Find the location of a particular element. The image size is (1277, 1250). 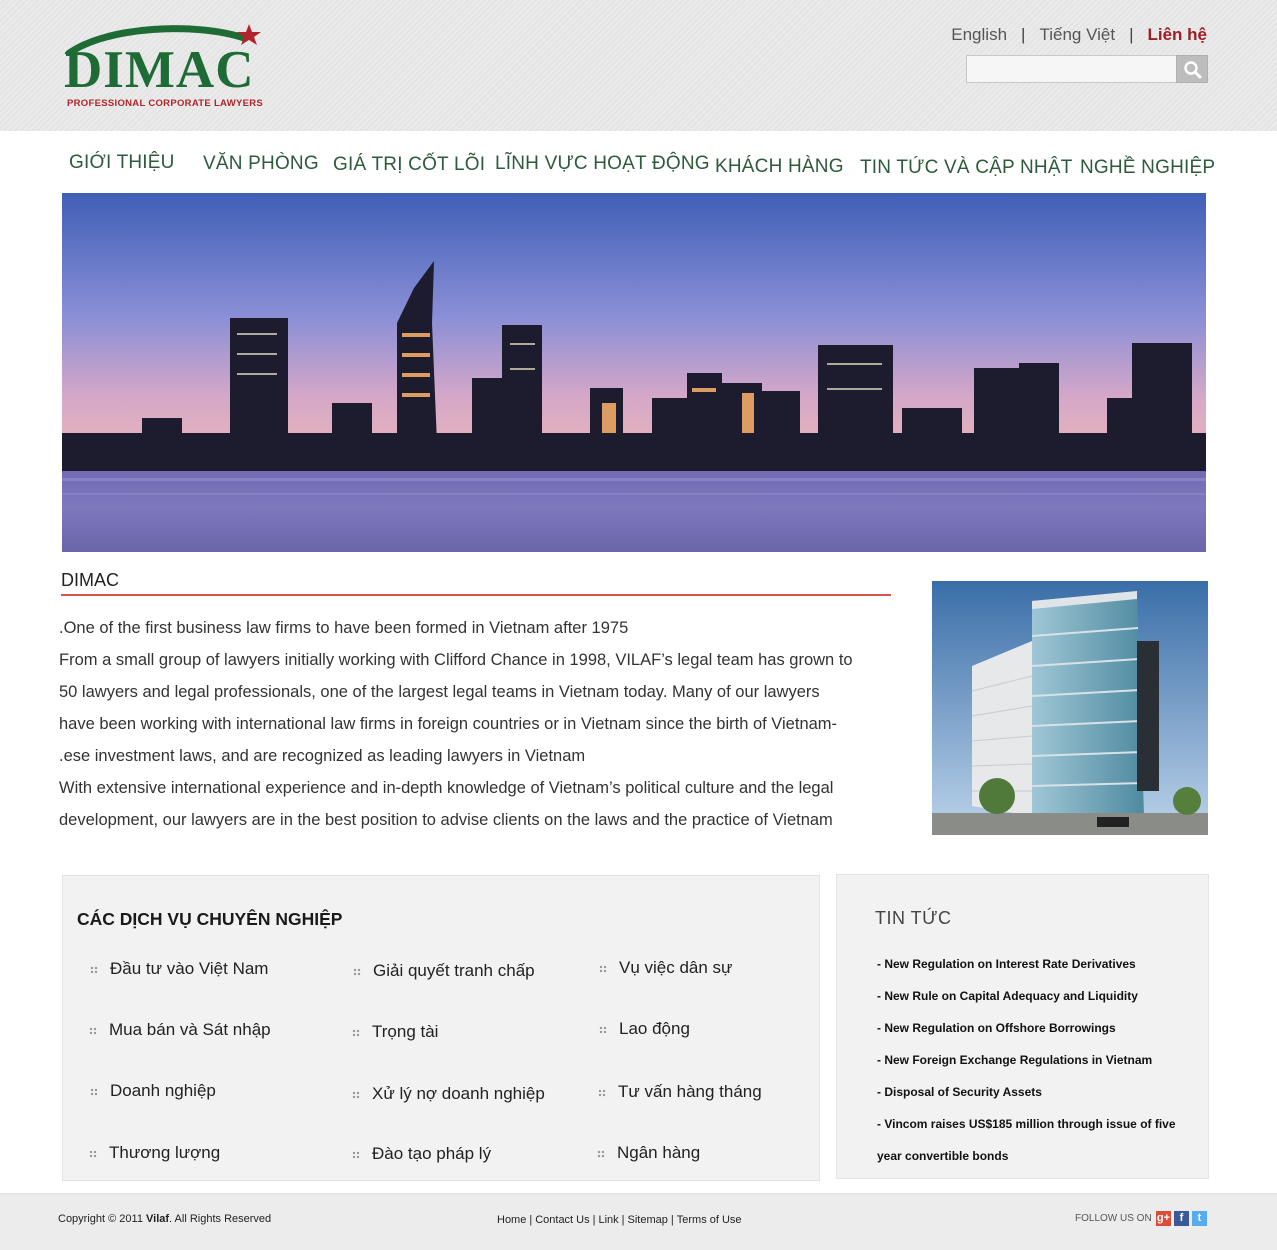

search-box is located at coordinates (1087, 69).